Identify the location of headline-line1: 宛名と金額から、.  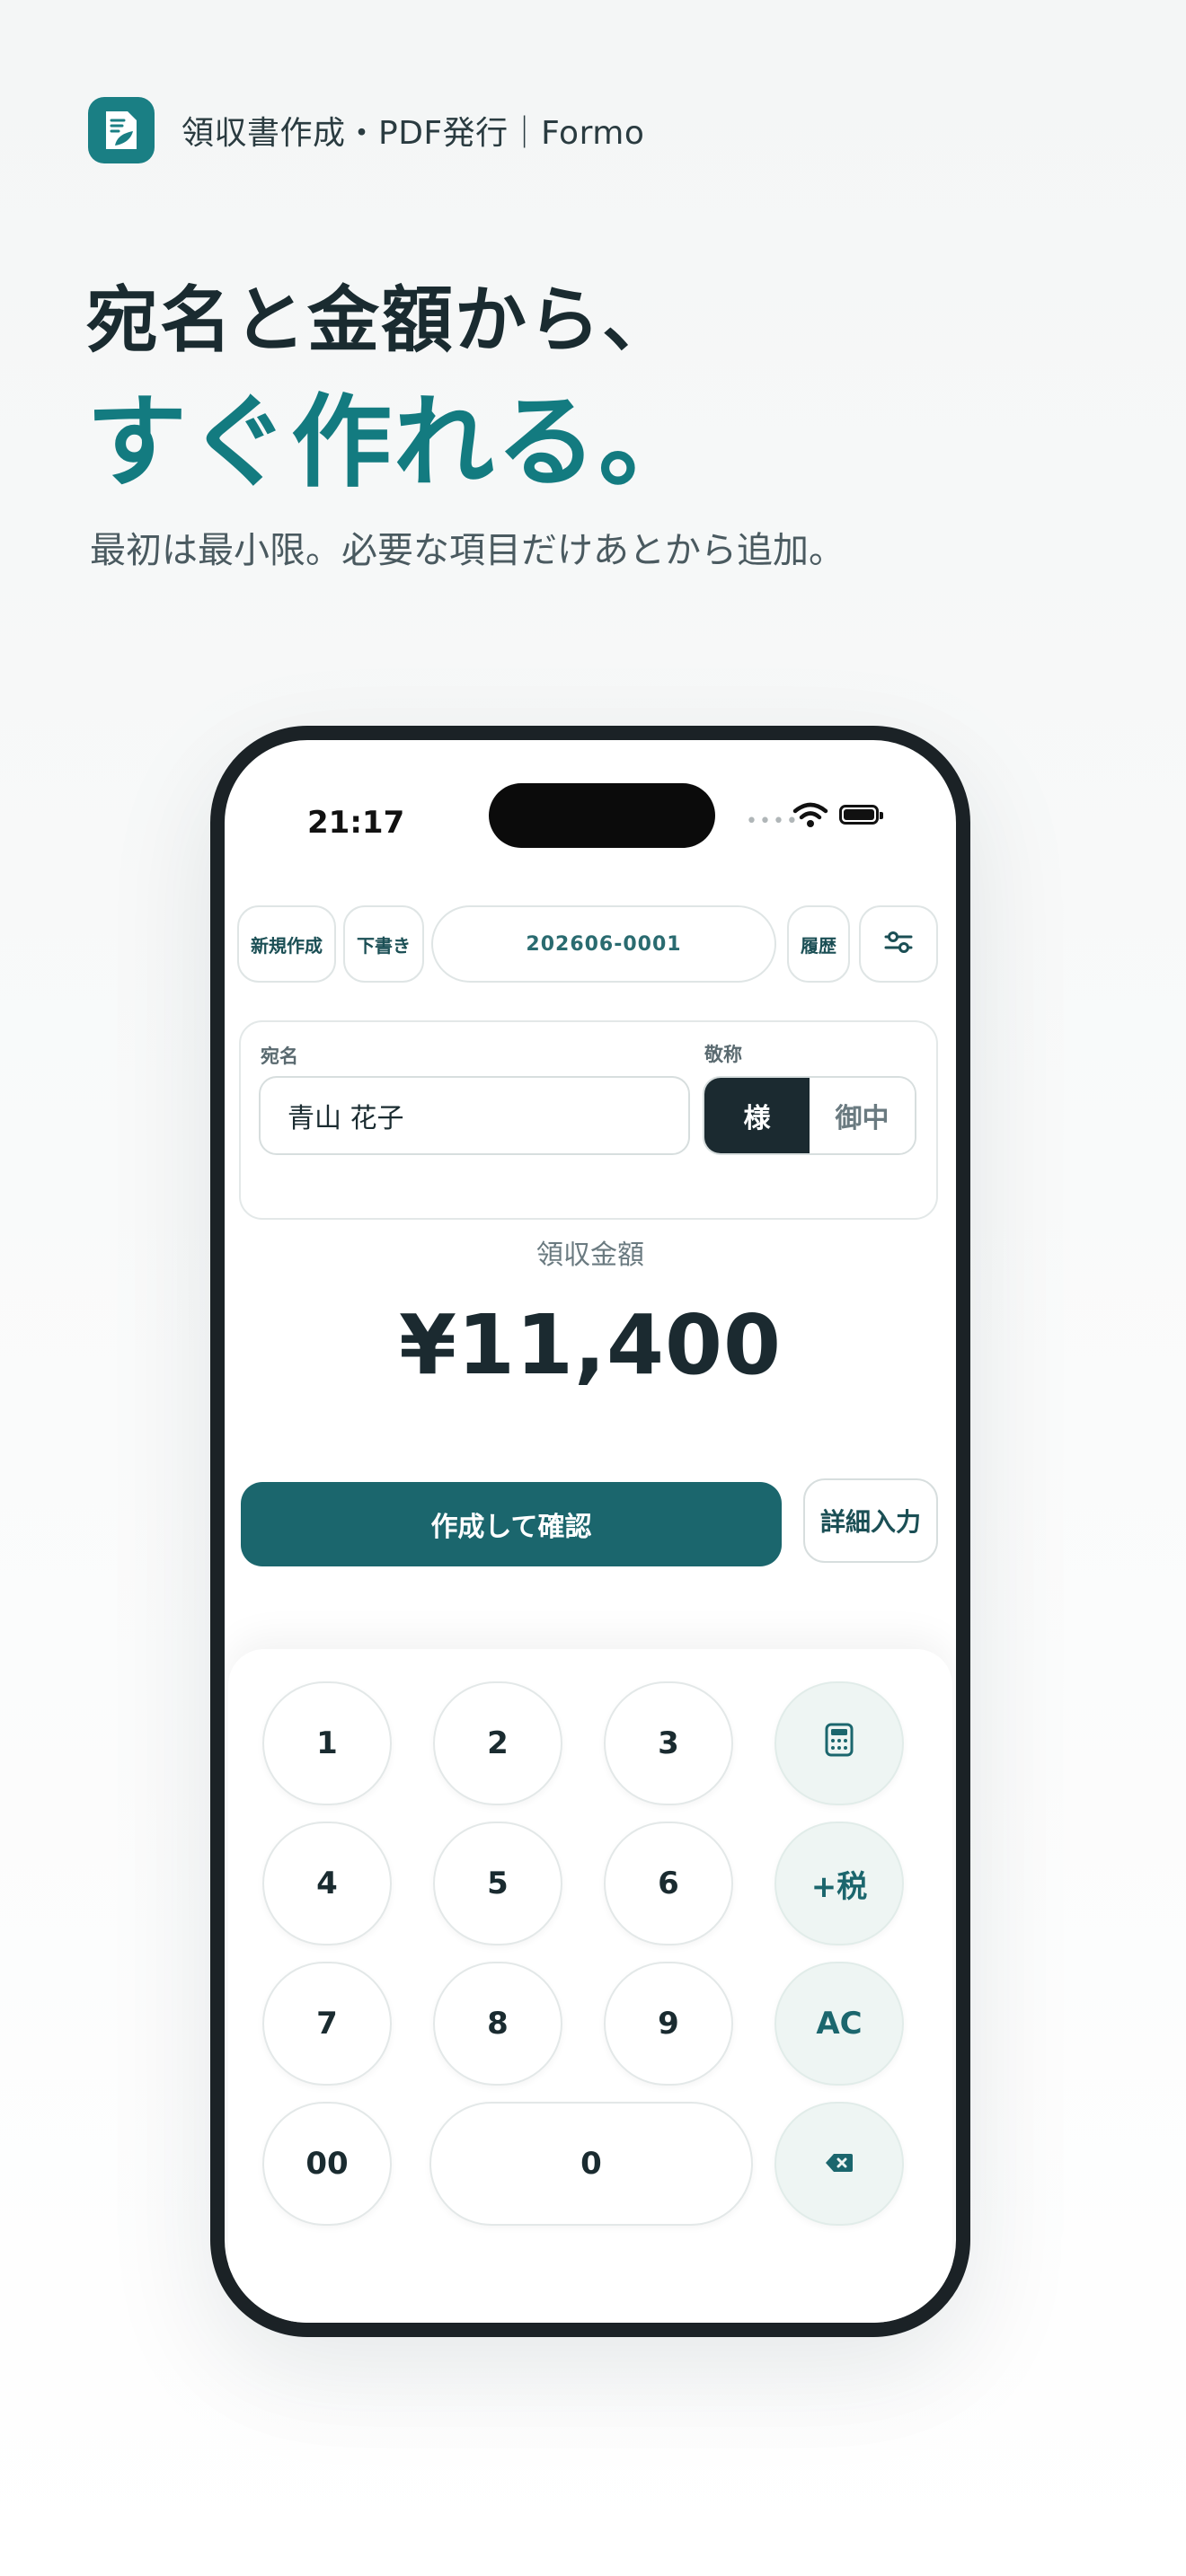
(381, 320).